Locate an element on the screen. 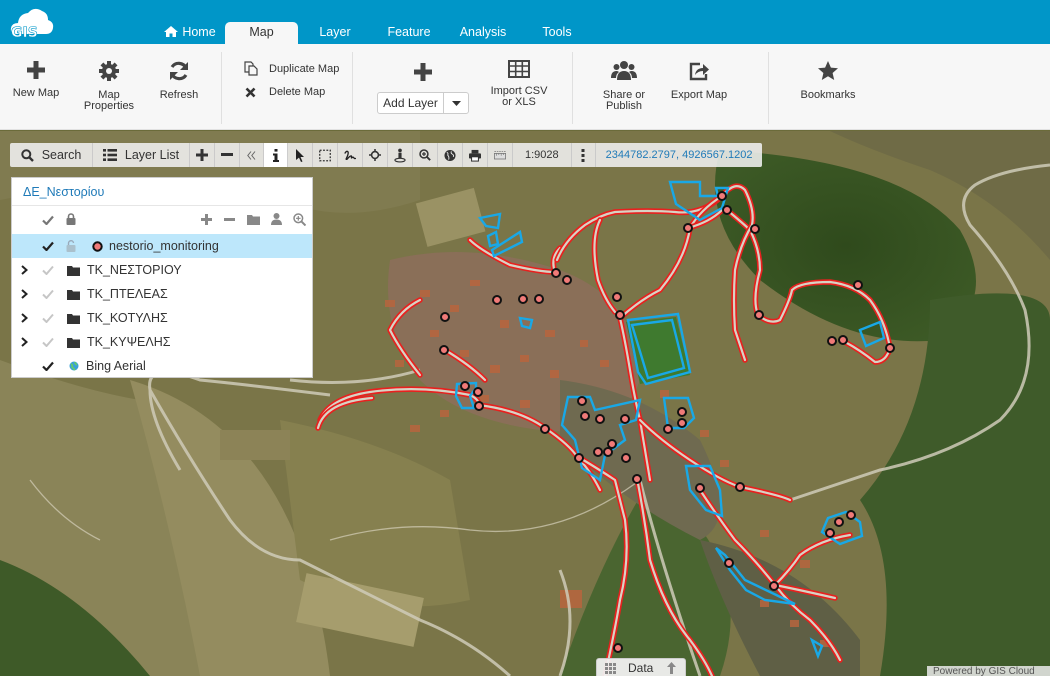 The height and width of the screenshot is (676, 1050). check-all-icon is located at coordinates (48, 220).